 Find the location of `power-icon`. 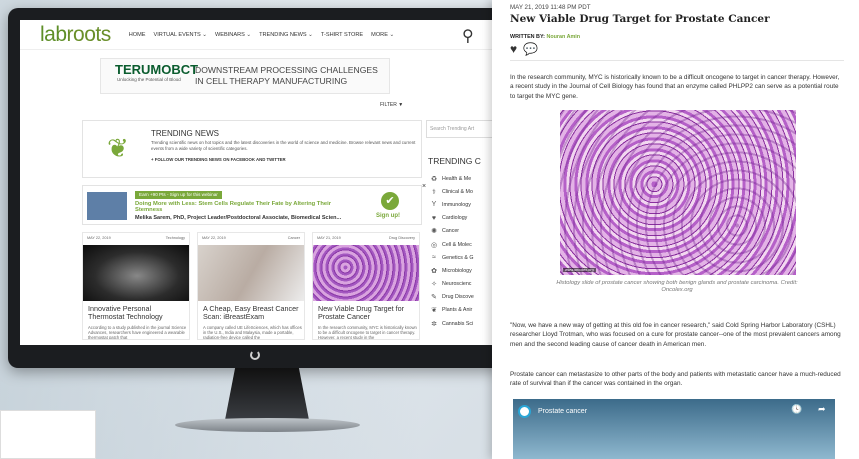

power-icon is located at coordinates (255, 355).